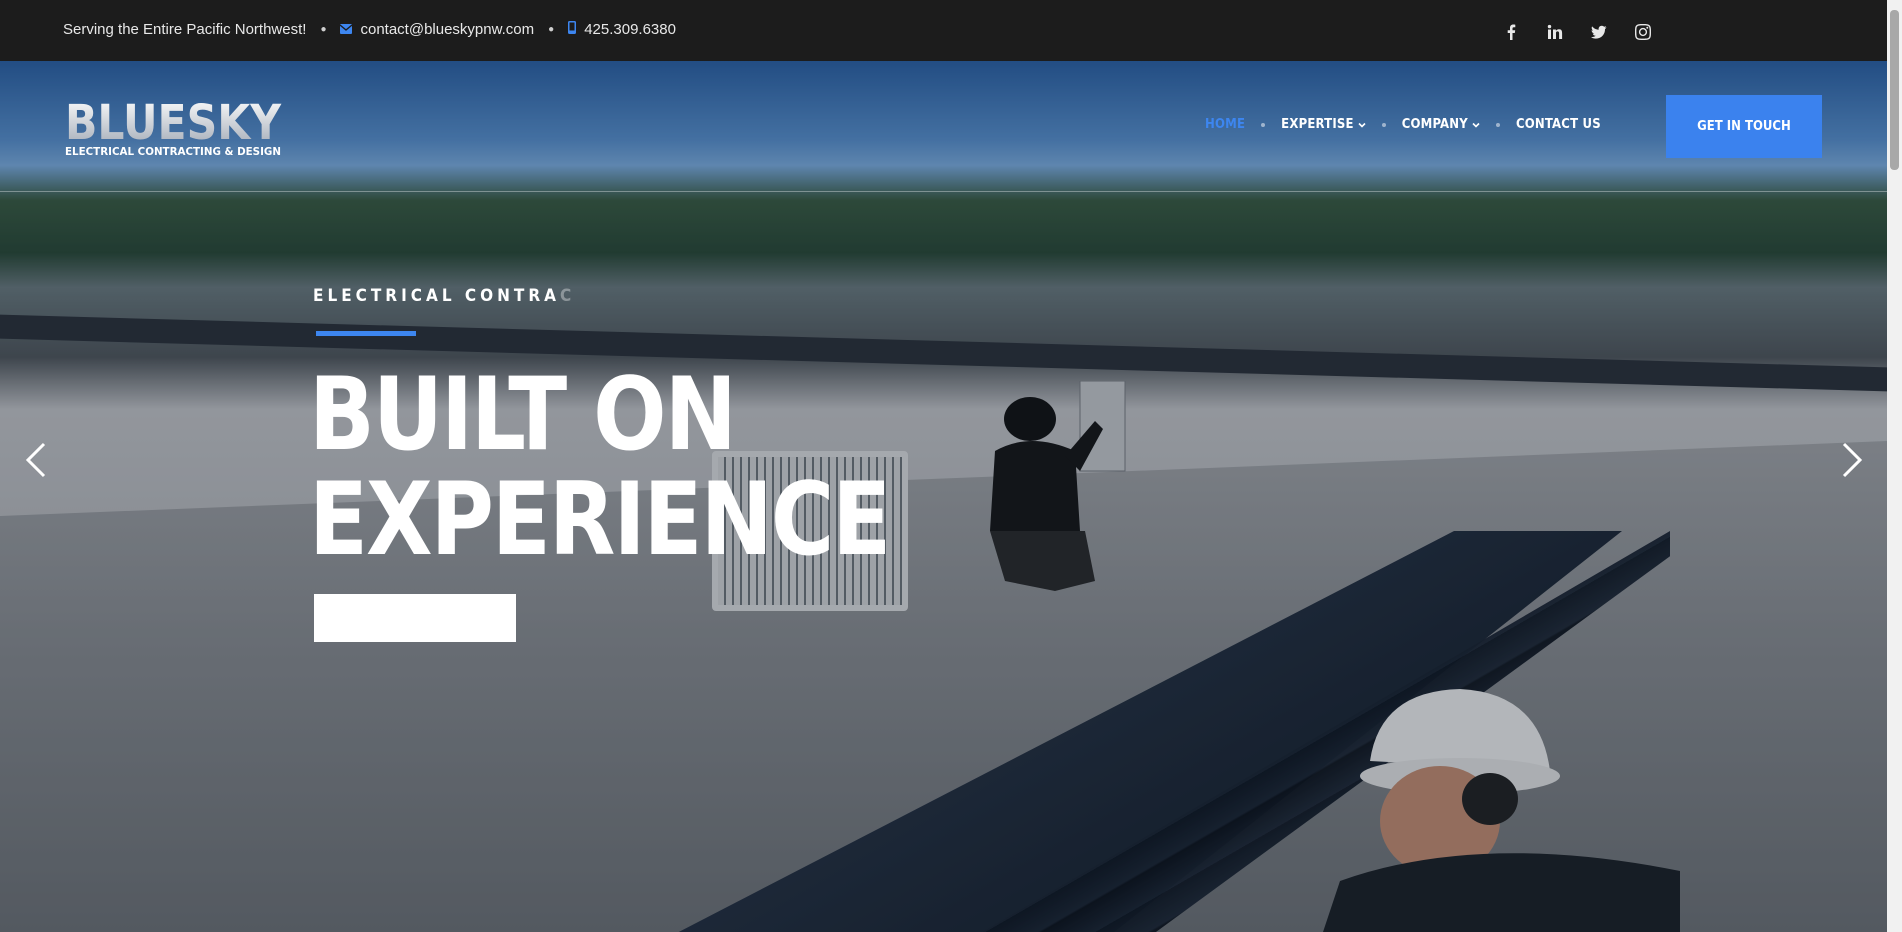 The height and width of the screenshot is (932, 1902). What do you see at coordinates (1441, 124) in the screenshot?
I see `nav-item-company: Company` at bounding box center [1441, 124].